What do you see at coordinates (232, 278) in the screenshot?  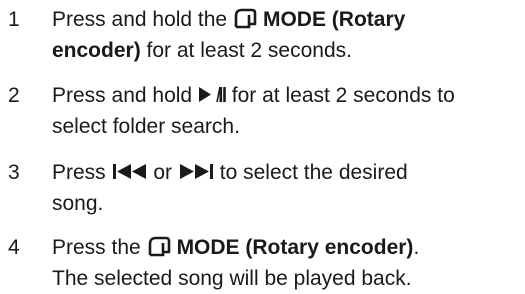 I see `step-text-segment: The selected song will be played back.` at bounding box center [232, 278].